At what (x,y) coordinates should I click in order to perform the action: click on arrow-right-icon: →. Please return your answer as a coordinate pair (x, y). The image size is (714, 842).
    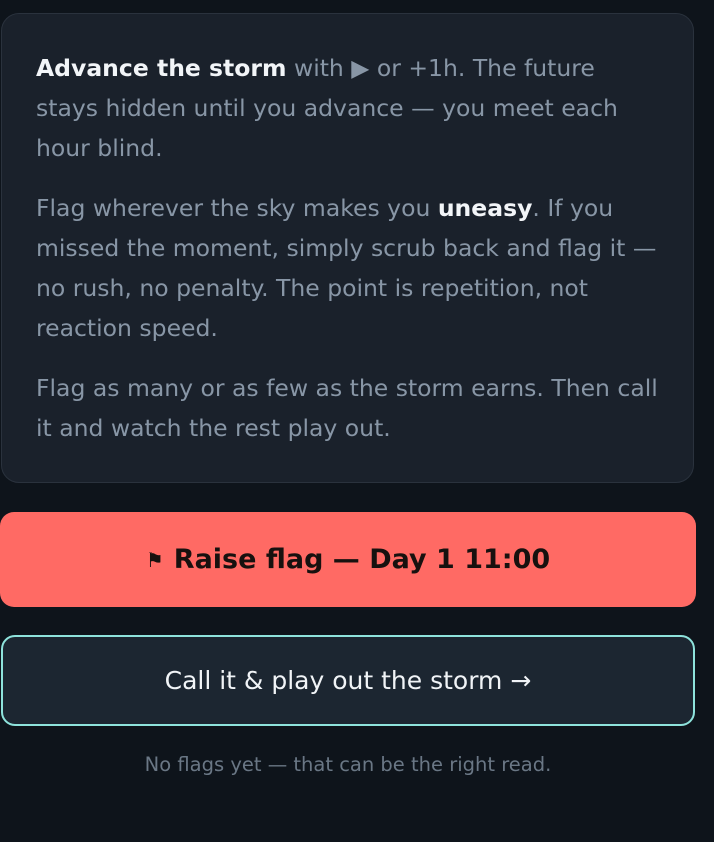
    Looking at the image, I should click on (521, 680).